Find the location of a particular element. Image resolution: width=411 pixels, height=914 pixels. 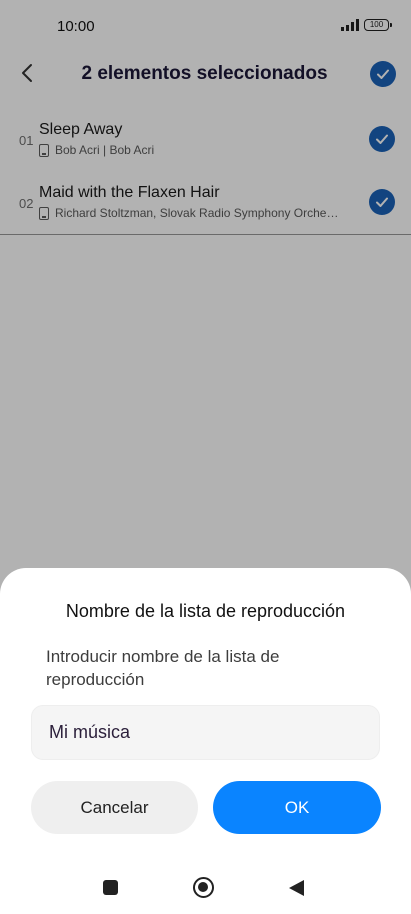

square-icon is located at coordinates (110, 887).